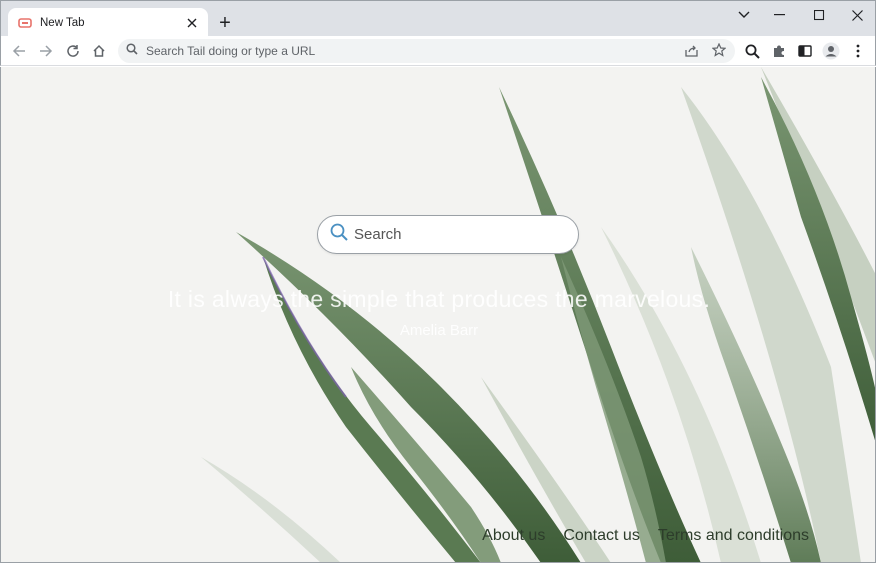 The image size is (876, 563). What do you see at coordinates (25, 23) in the screenshot?
I see `tail-logo-icon` at bounding box center [25, 23].